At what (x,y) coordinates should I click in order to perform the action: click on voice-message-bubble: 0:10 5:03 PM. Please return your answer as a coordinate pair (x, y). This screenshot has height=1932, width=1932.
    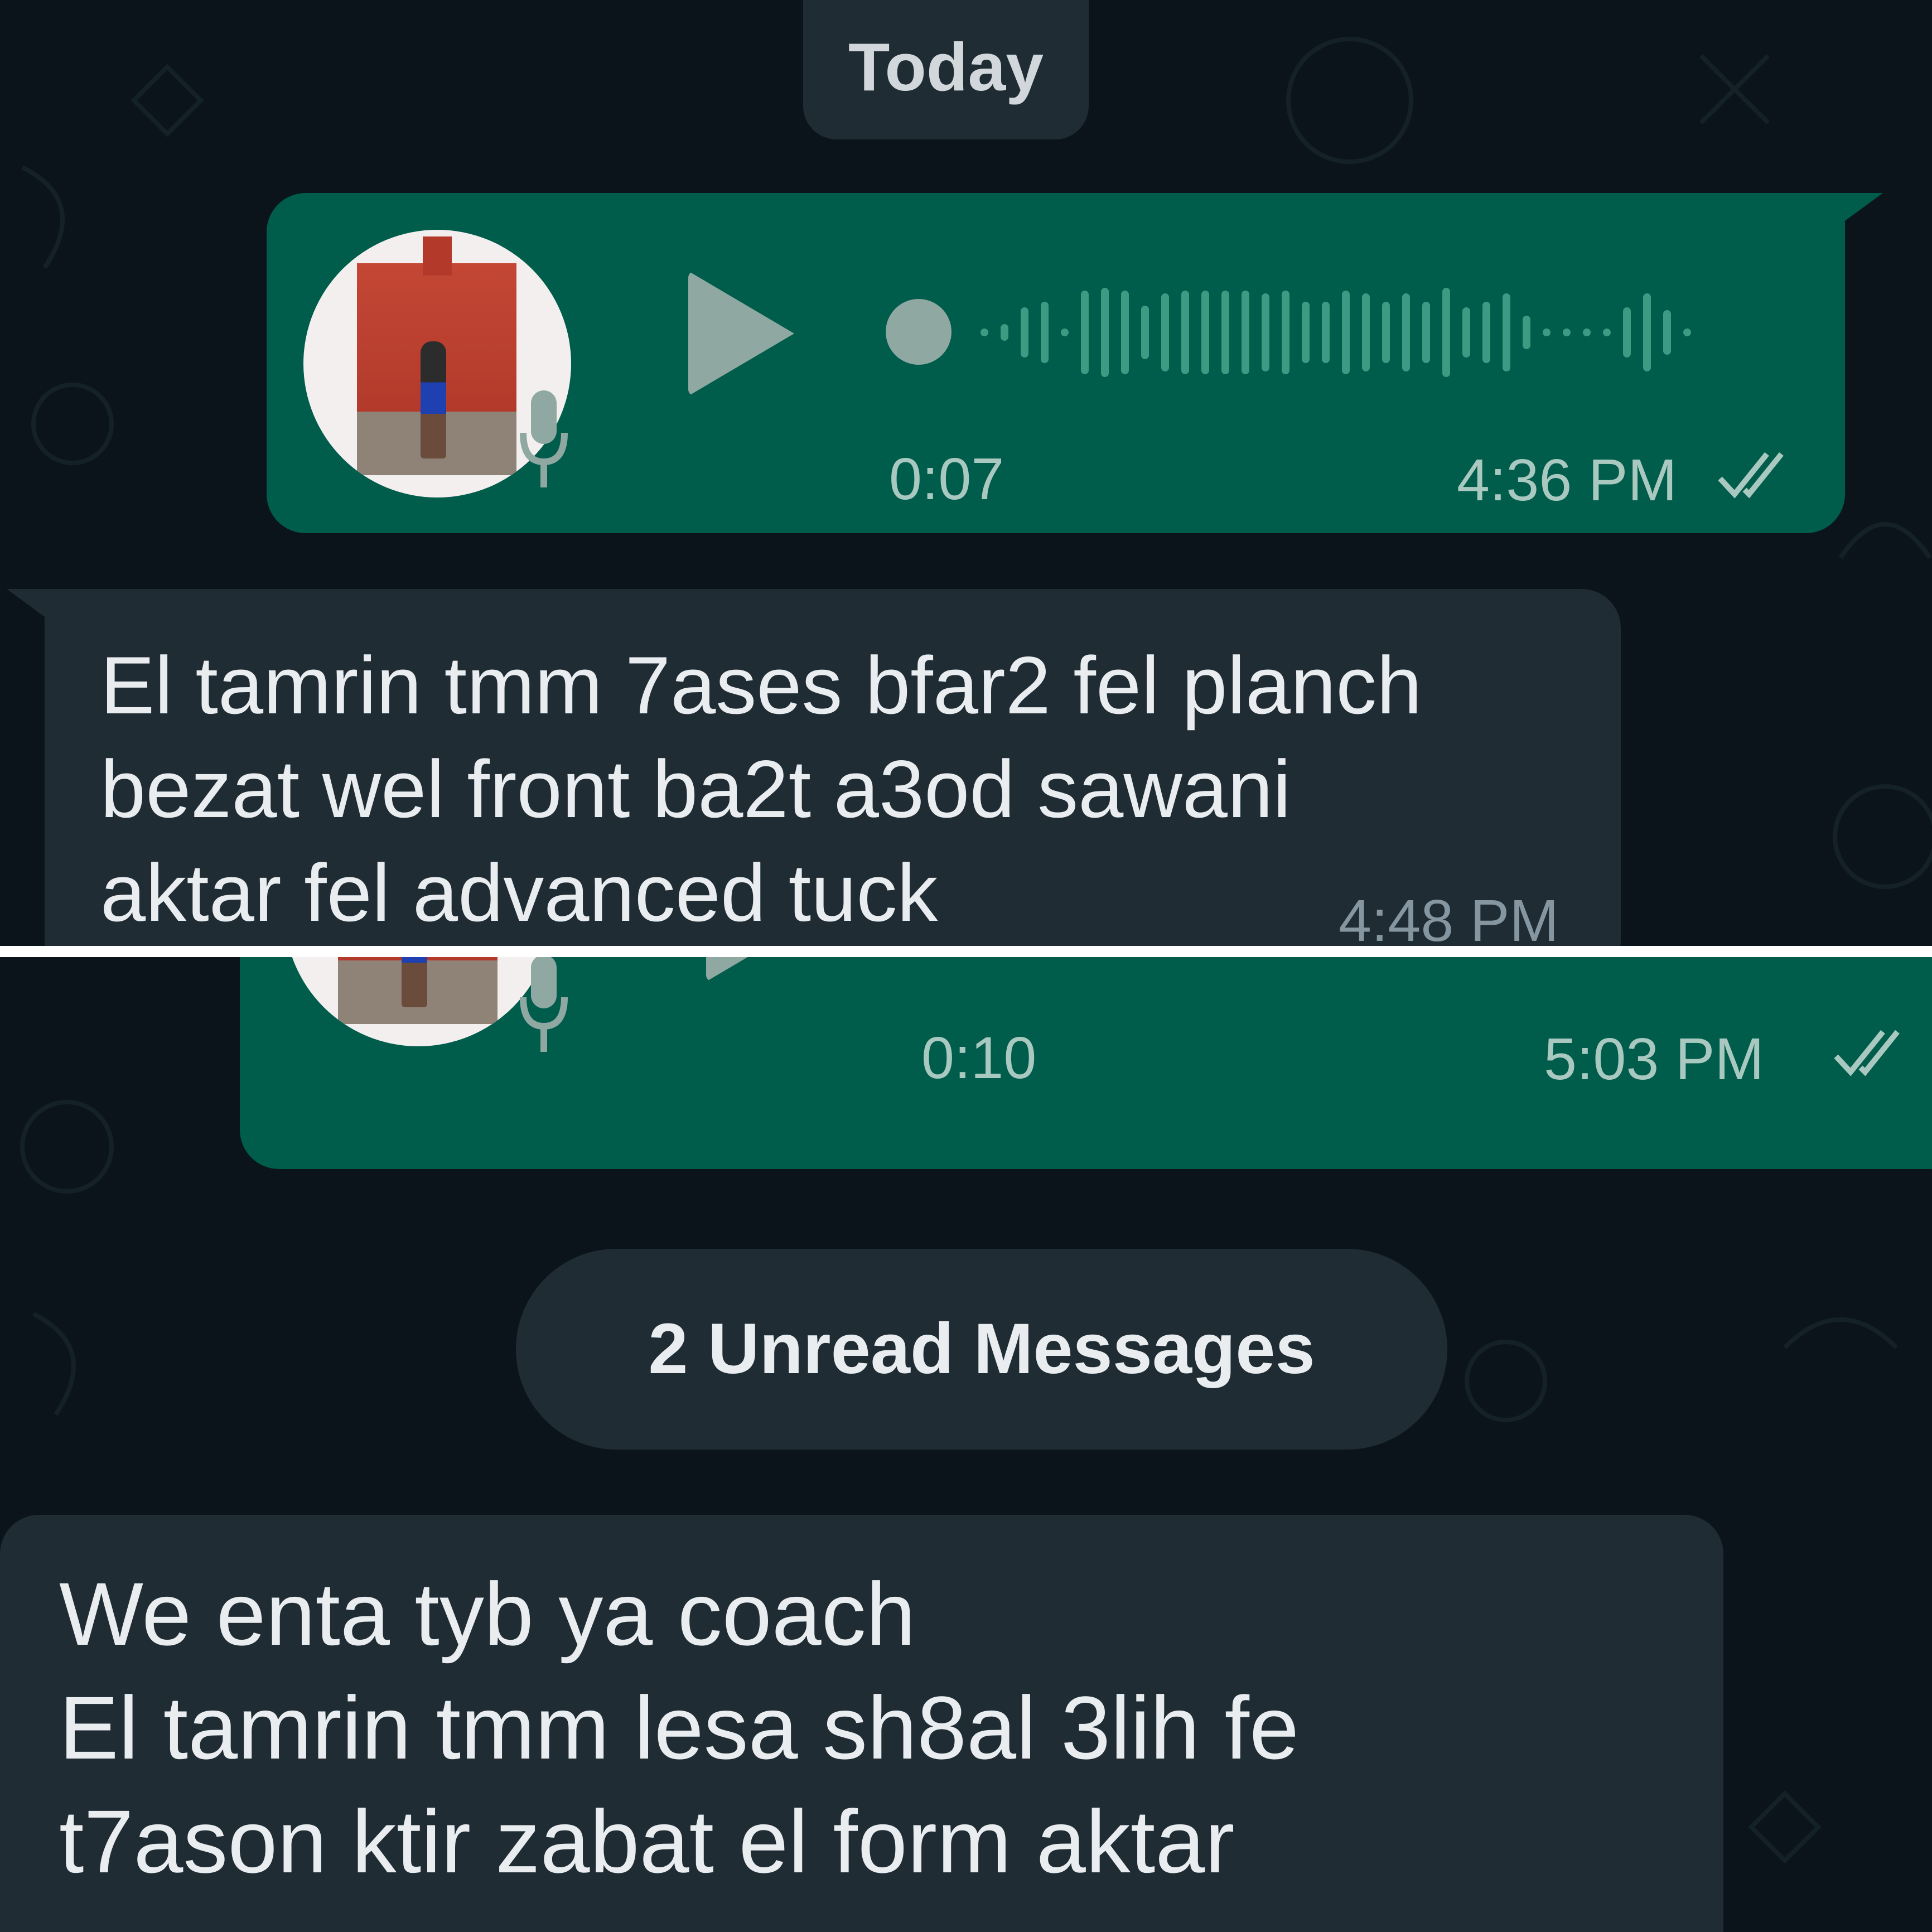
    Looking at the image, I should click on (1086, 1063).